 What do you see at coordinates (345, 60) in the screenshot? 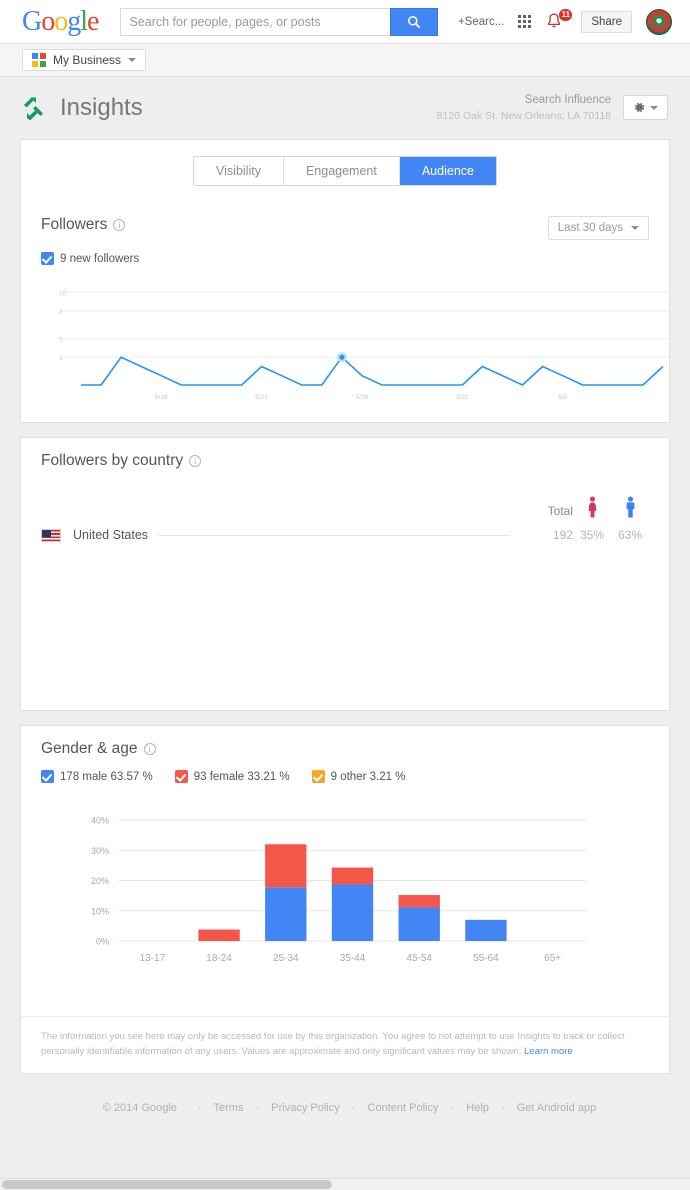
I see `my-business-bar: My Business` at bounding box center [345, 60].